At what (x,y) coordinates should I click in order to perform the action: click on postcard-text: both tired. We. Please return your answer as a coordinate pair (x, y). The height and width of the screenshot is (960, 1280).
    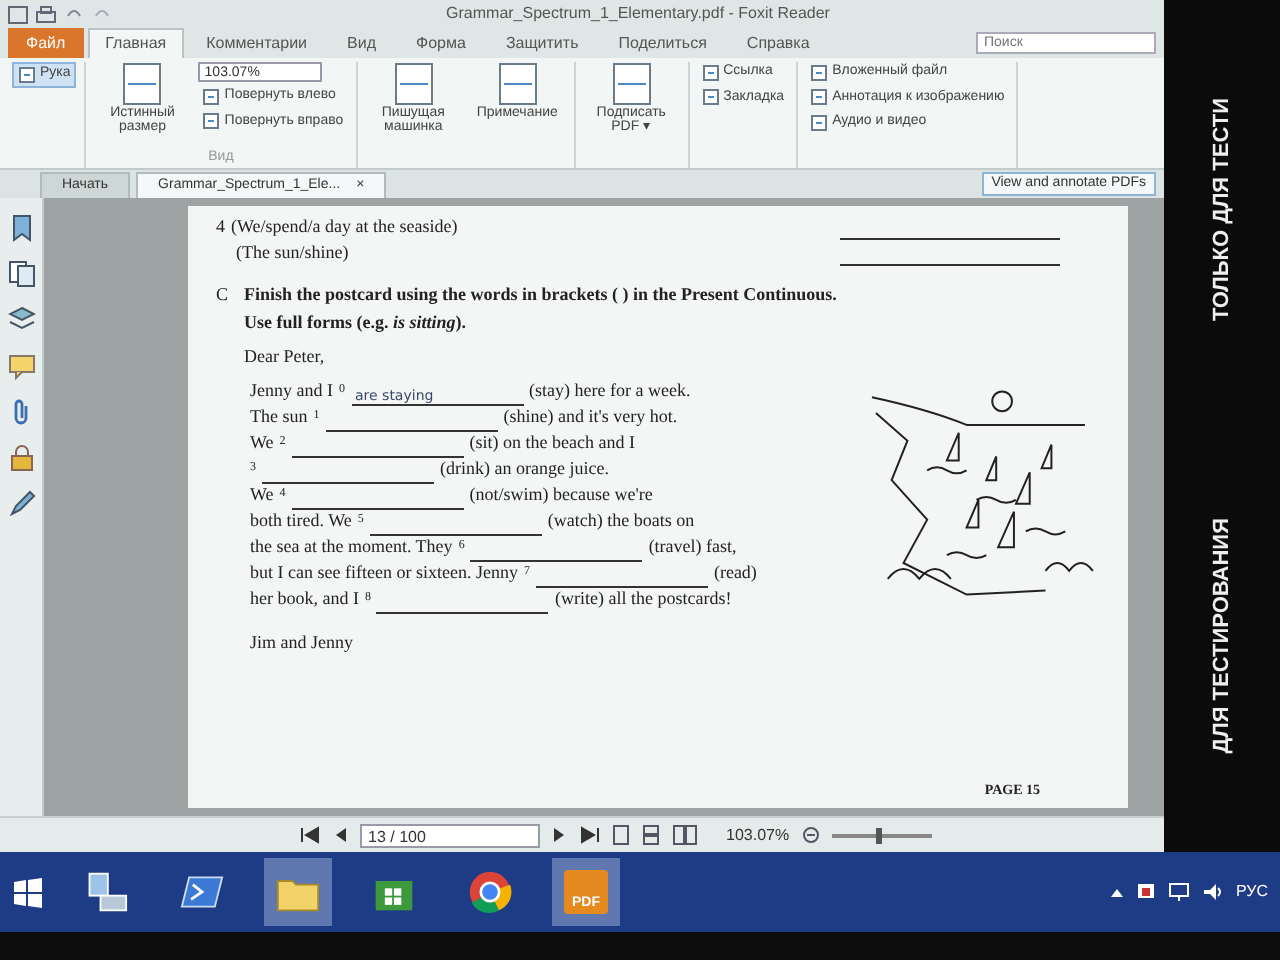
    Looking at the image, I should click on (301, 521).